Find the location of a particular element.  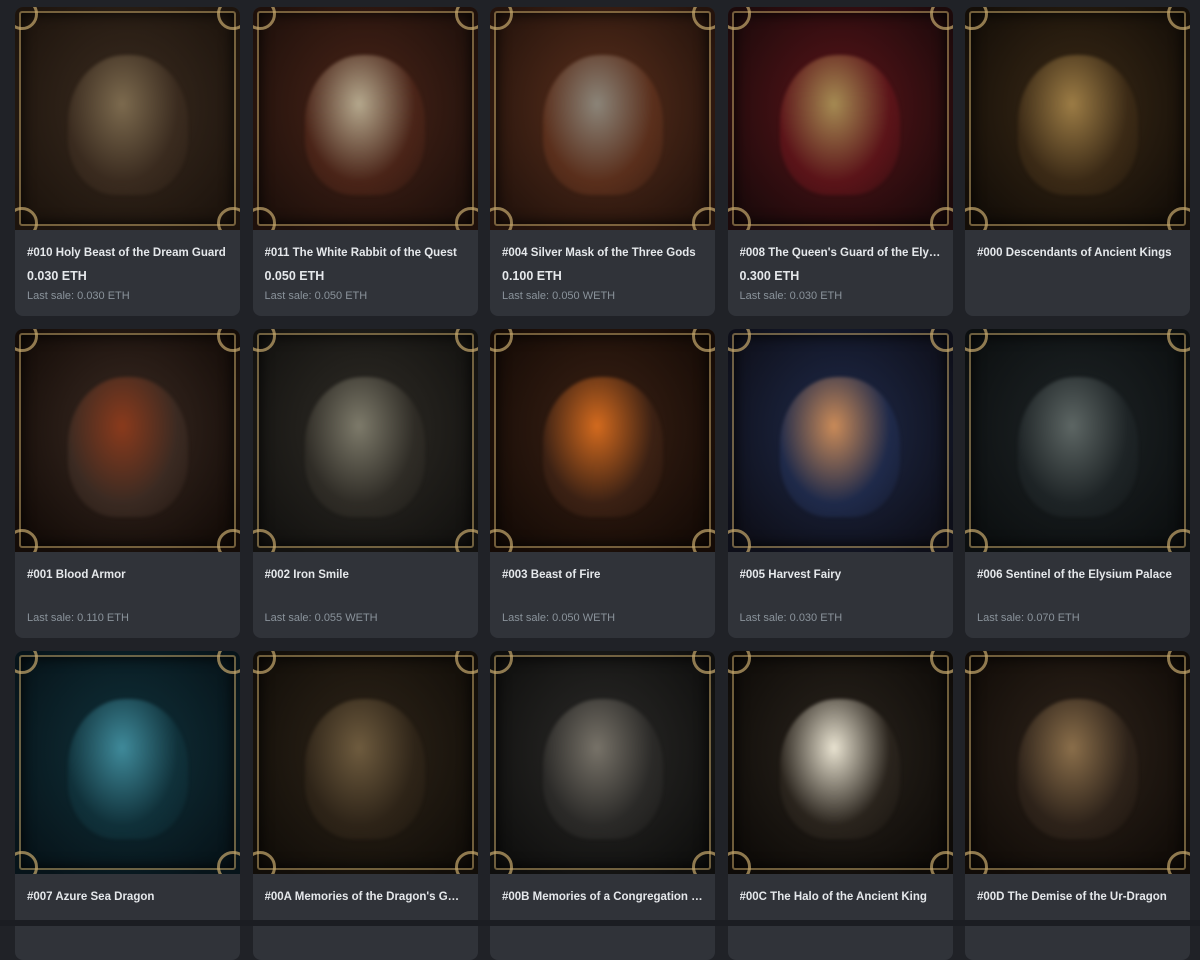

card-info: #00D The Demise of the Ur-Dragon is located at coordinates (1077, 918).